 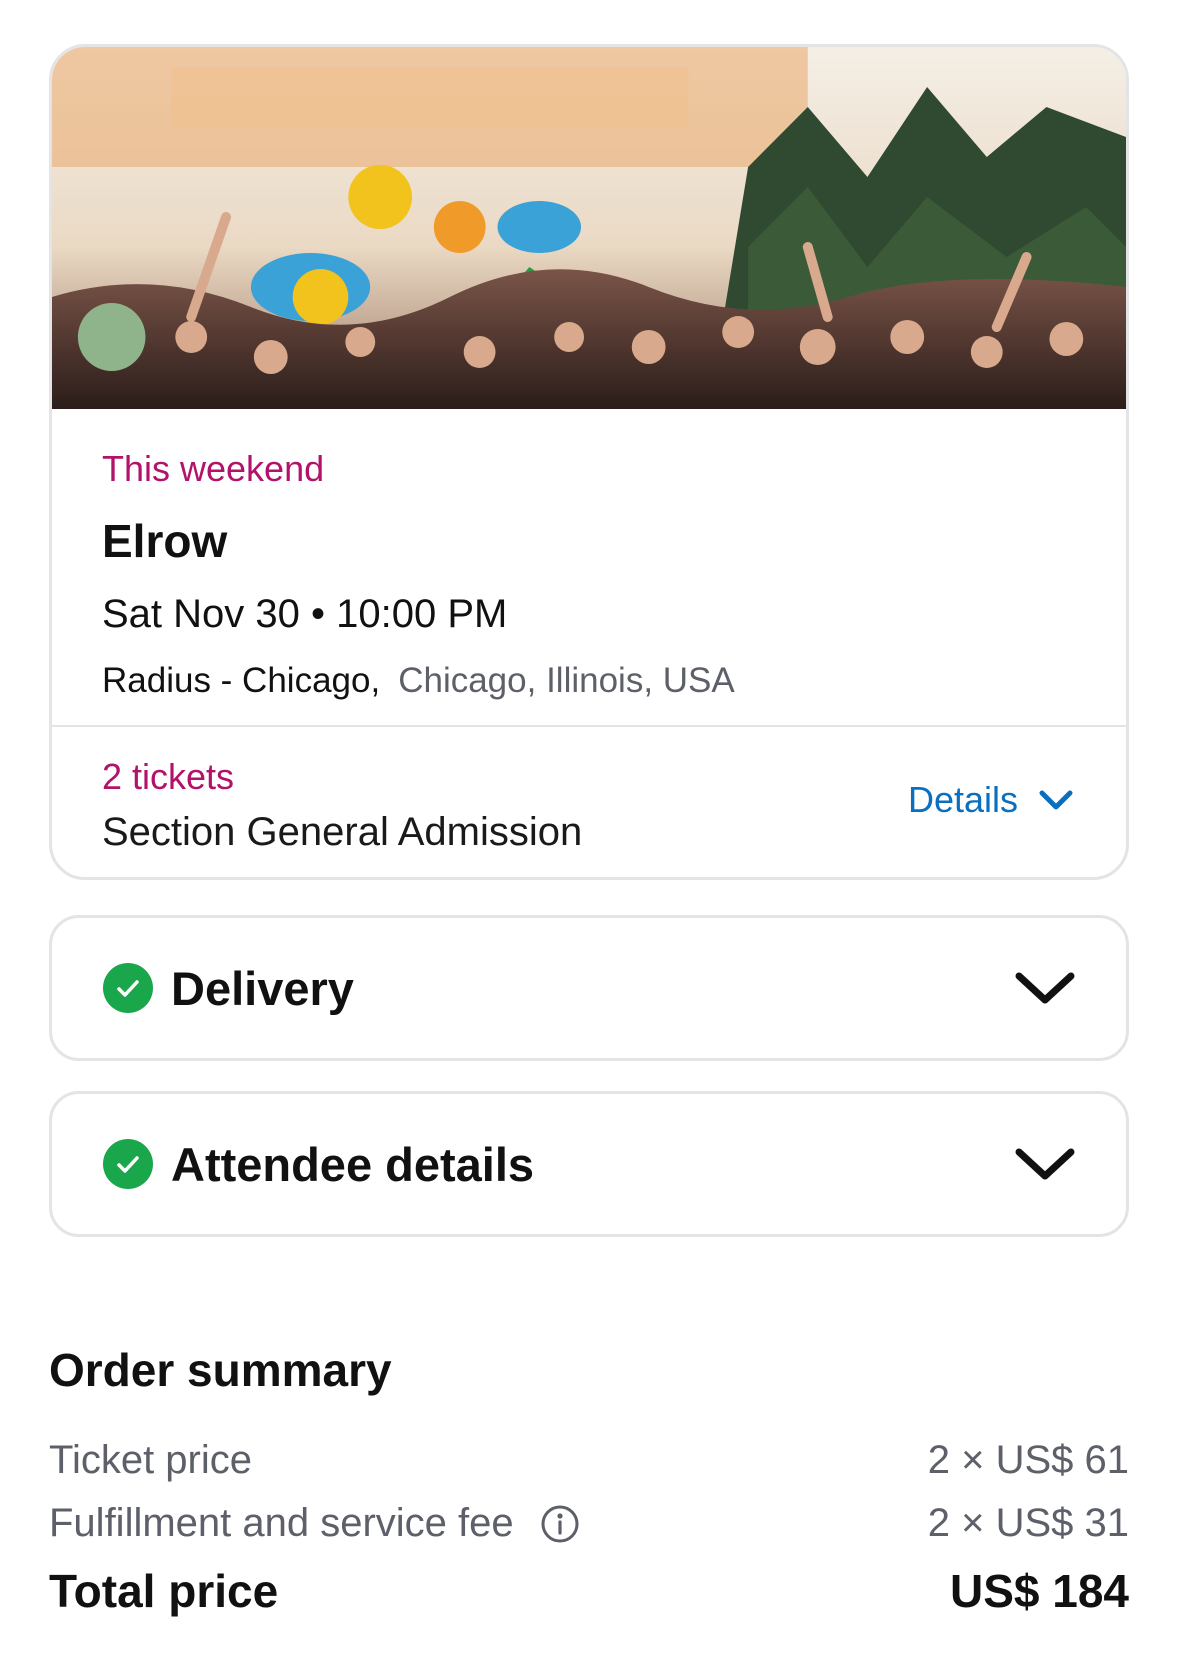 What do you see at coordinates (1039, 1591) in the screenshot?
I see `total-value: US$ 184` at bounding box center [1039, 1591].